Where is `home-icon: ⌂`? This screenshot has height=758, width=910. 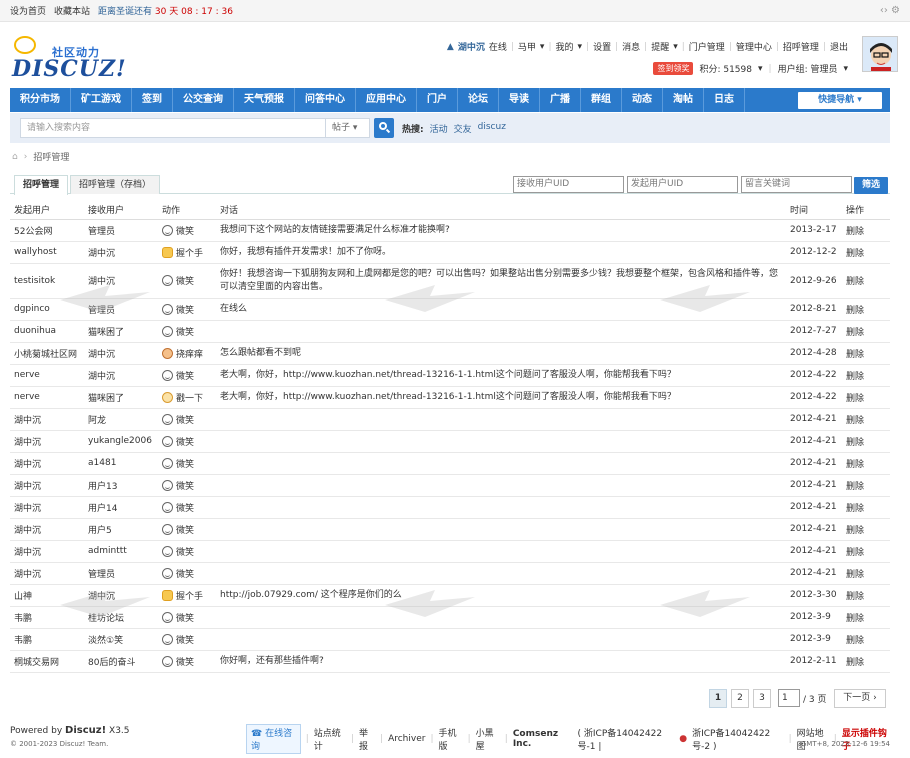
home-icon: ⌂ is located at coordinates (15, 157).